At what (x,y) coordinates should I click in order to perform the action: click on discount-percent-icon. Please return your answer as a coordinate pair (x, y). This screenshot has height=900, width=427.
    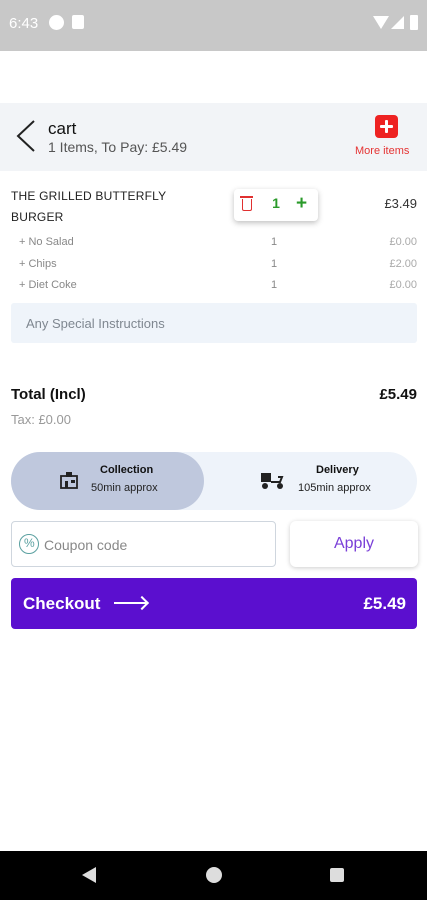
    Looking at the image, I should click on (29, 544).